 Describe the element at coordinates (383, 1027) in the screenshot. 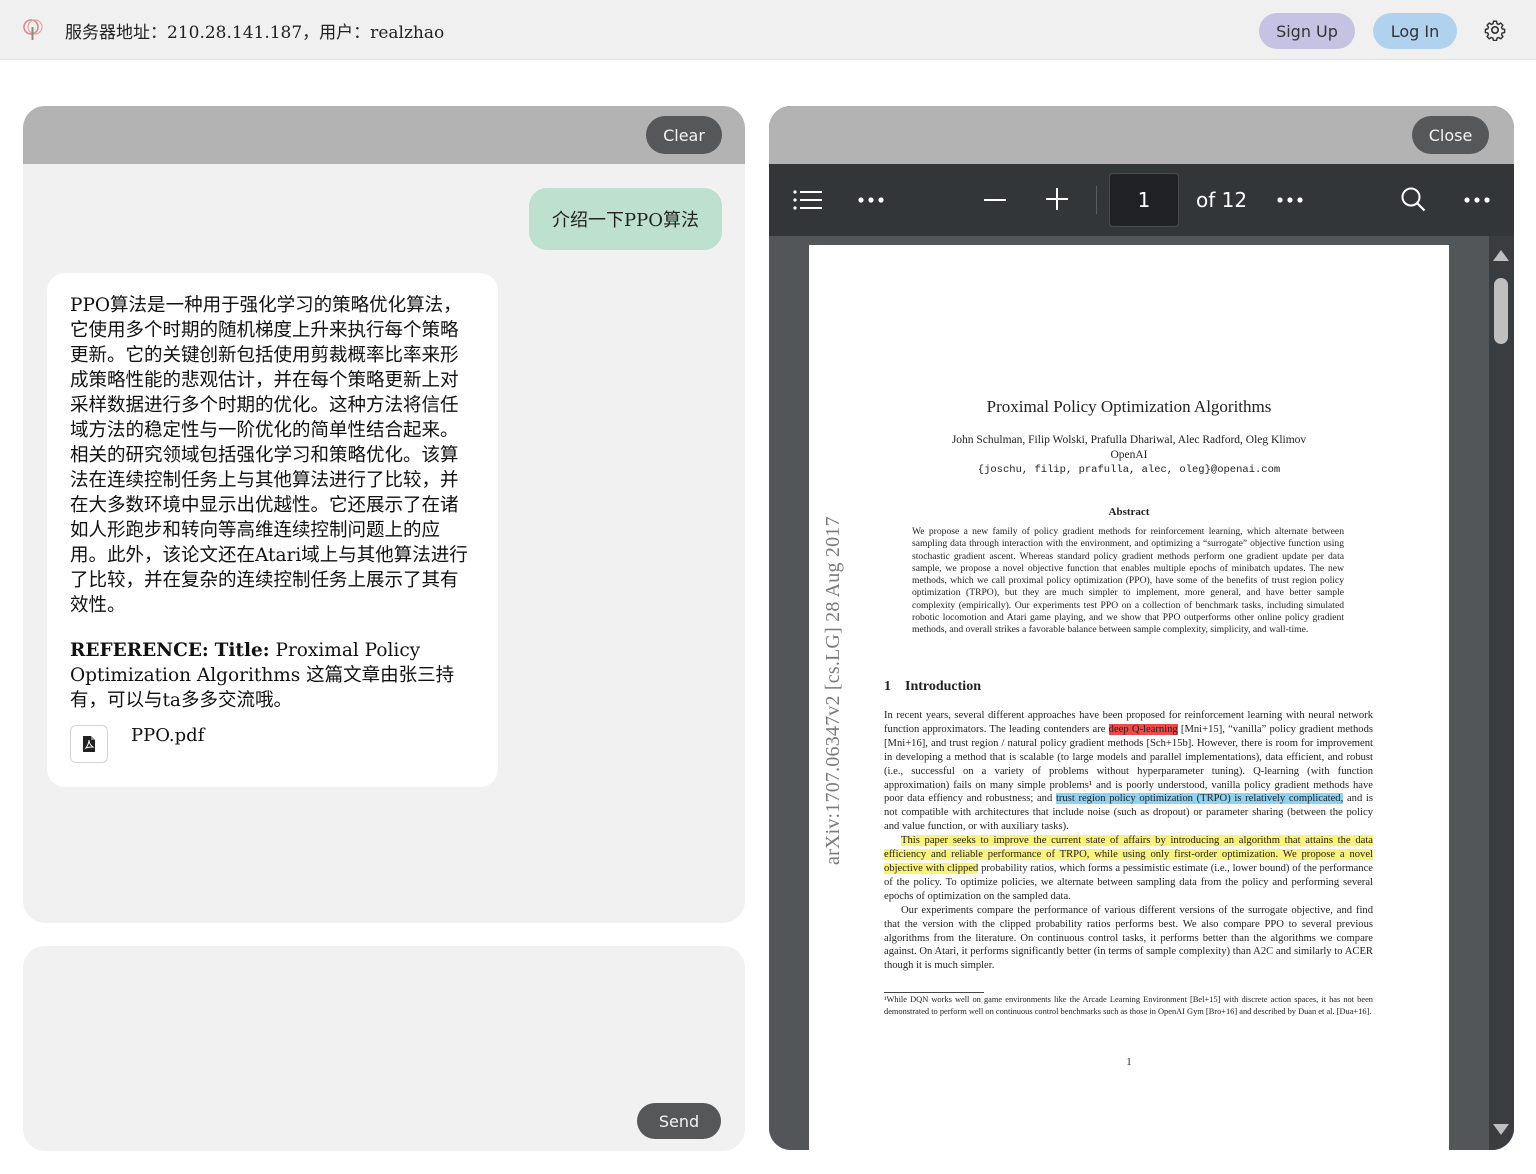

I see `message-input` at that location.